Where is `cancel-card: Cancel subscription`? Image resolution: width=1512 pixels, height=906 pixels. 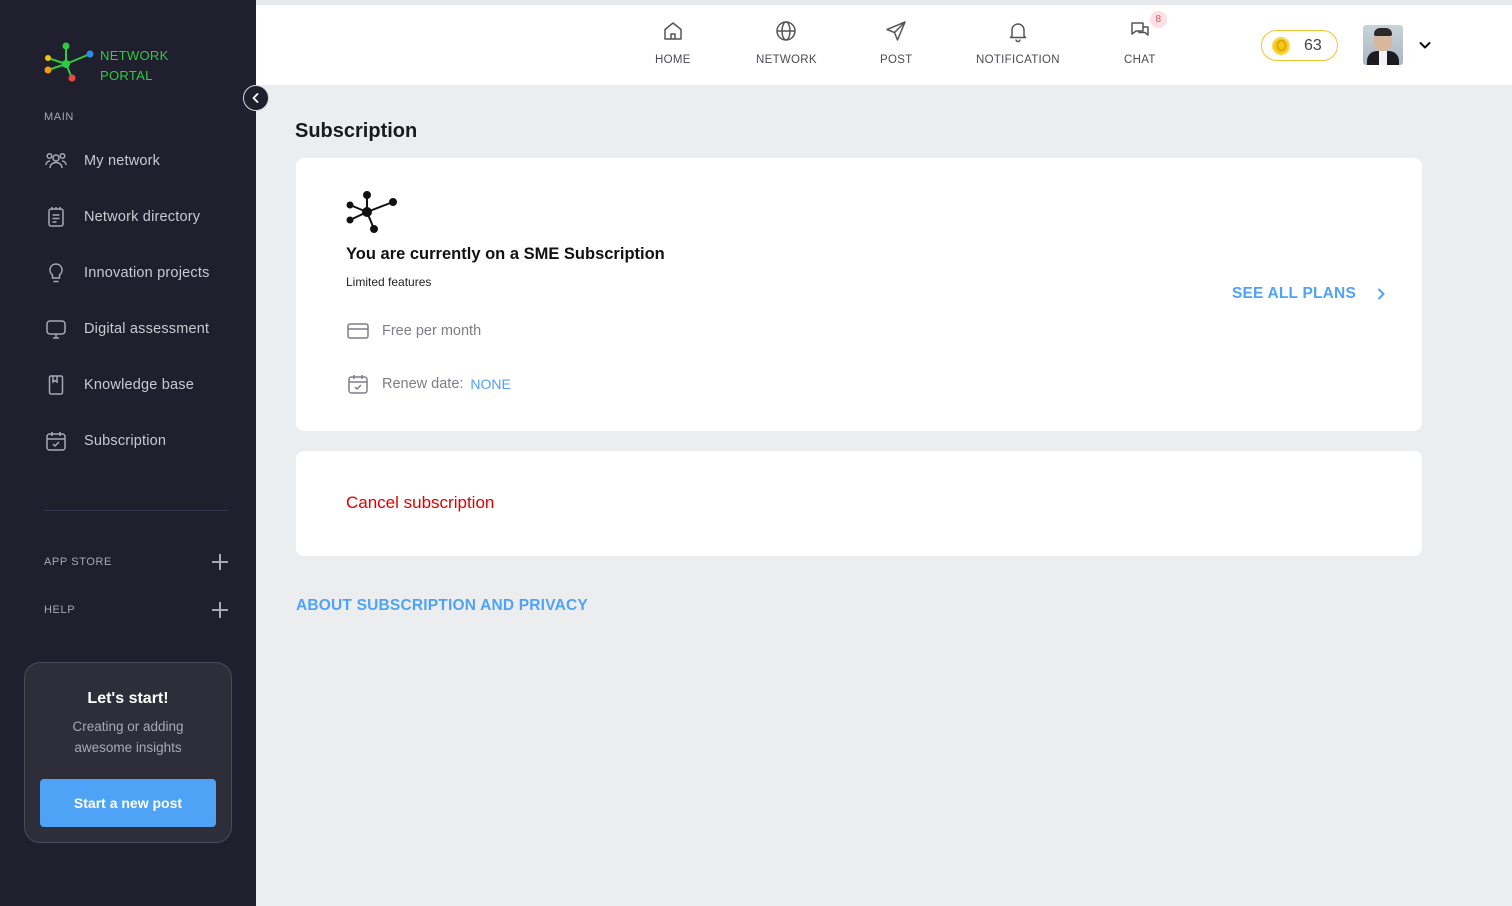
cancel-card: Cancel subscription is located at coordinates (859, 503).